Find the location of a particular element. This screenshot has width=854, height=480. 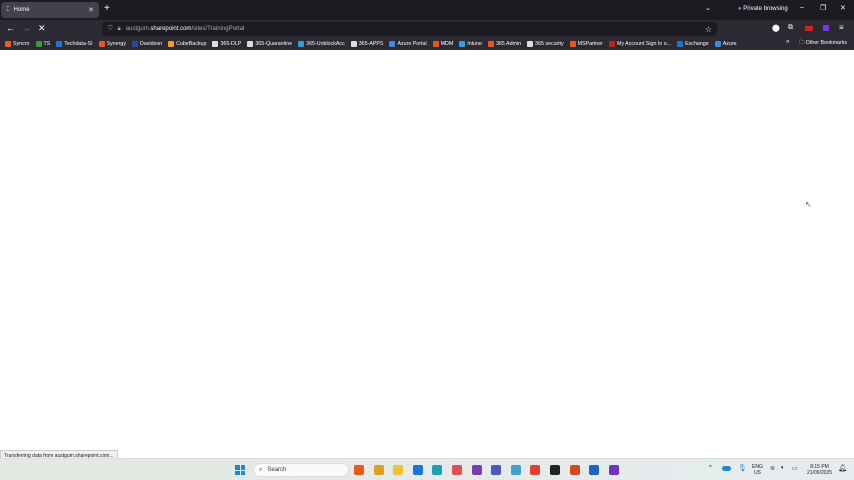

bookmark-item: Intune is located at coordinates (470, 43).